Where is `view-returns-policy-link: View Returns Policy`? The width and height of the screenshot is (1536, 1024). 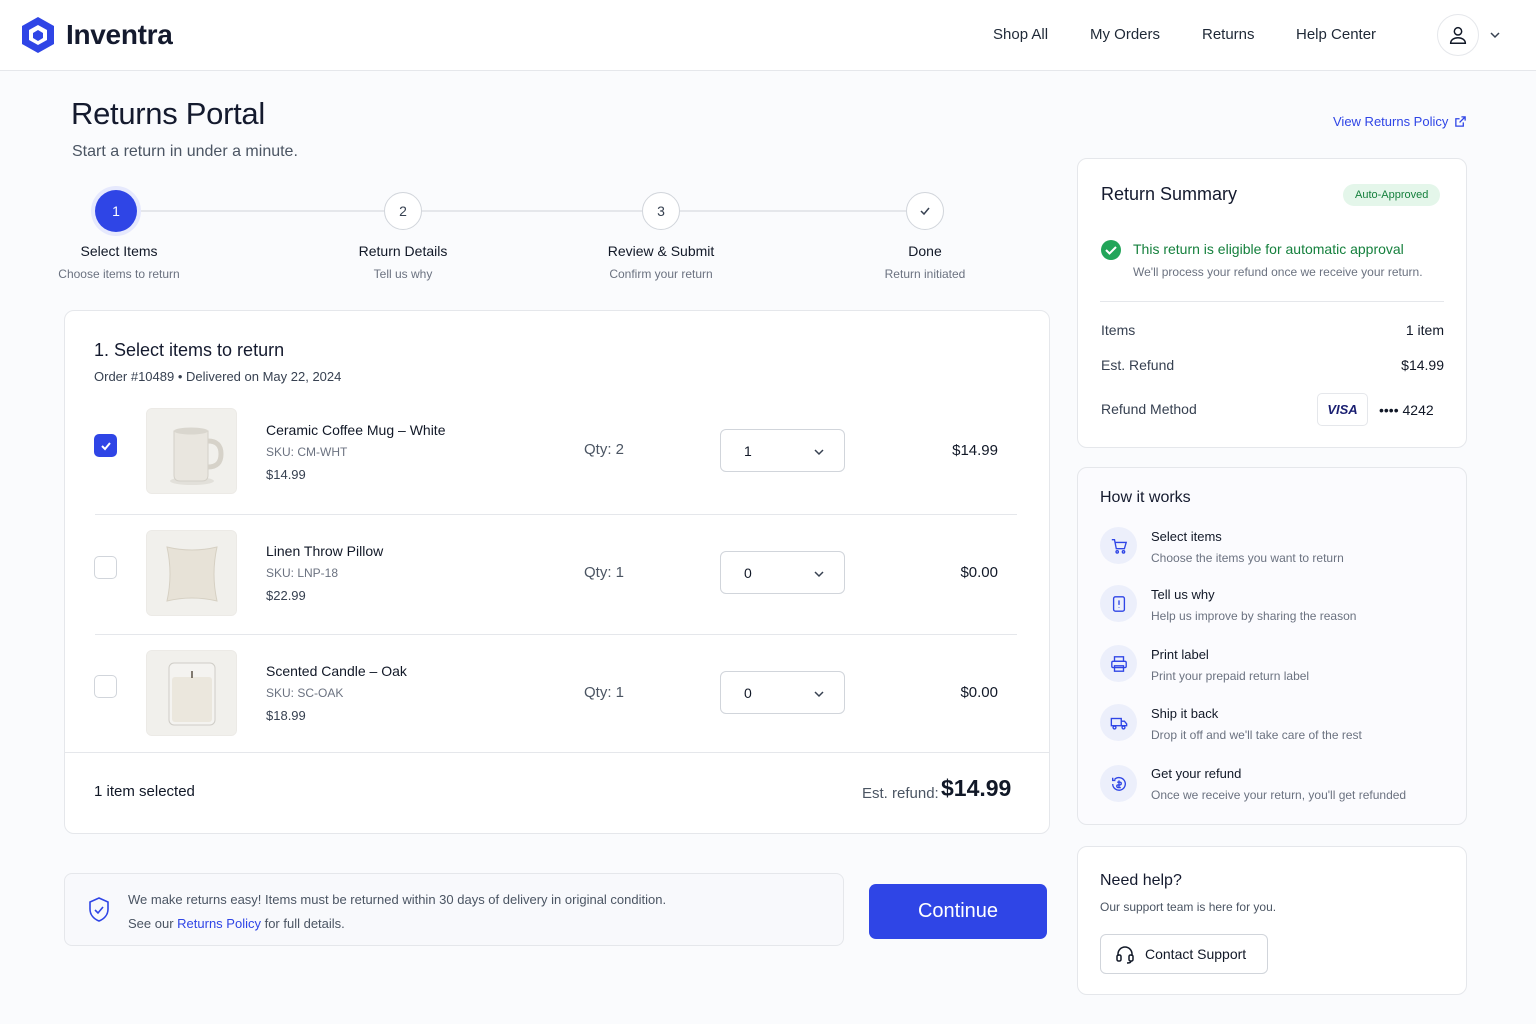
view-returns-policy-link: View Returns Policy is located at coordinates (1400, 121).